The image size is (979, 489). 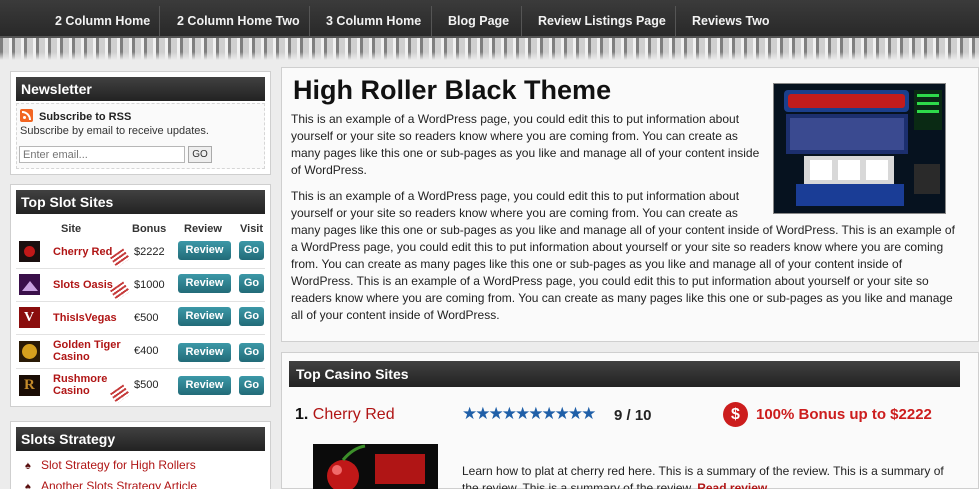 I want to click on newsletter-title: Newsletter, so click(x=140, y=89).